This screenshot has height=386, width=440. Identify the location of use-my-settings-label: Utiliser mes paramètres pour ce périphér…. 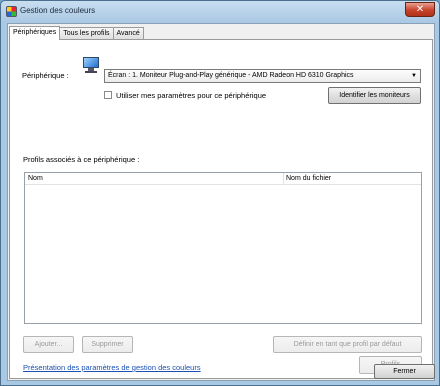
(191, 95).